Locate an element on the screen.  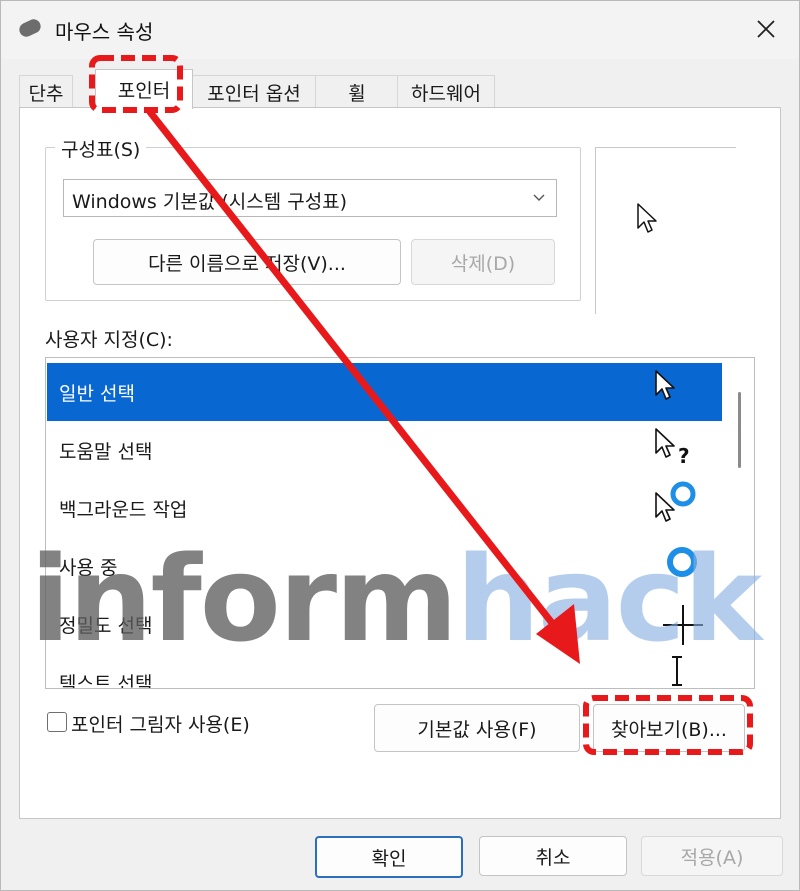
use-default-button: 기본값 사용(F) is located at coordinates (477, 728).